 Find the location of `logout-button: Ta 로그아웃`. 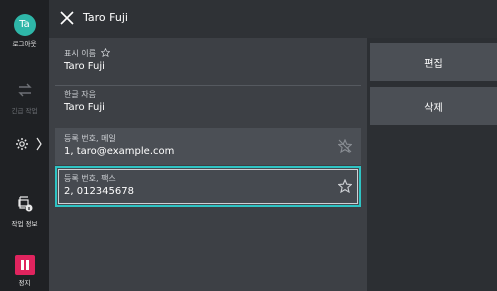

logout-button: Ta 로그아웃 is located at coordinates (24, 31).